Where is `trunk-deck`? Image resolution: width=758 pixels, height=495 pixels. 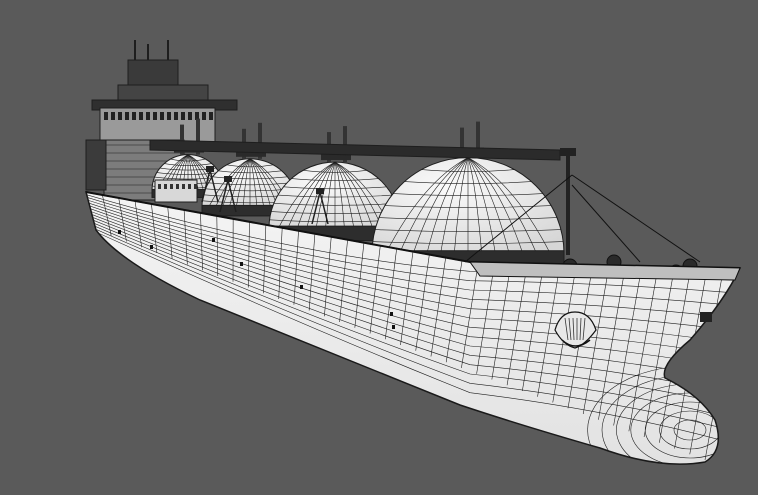
trunk-deck is located at coordinates (355, 150).